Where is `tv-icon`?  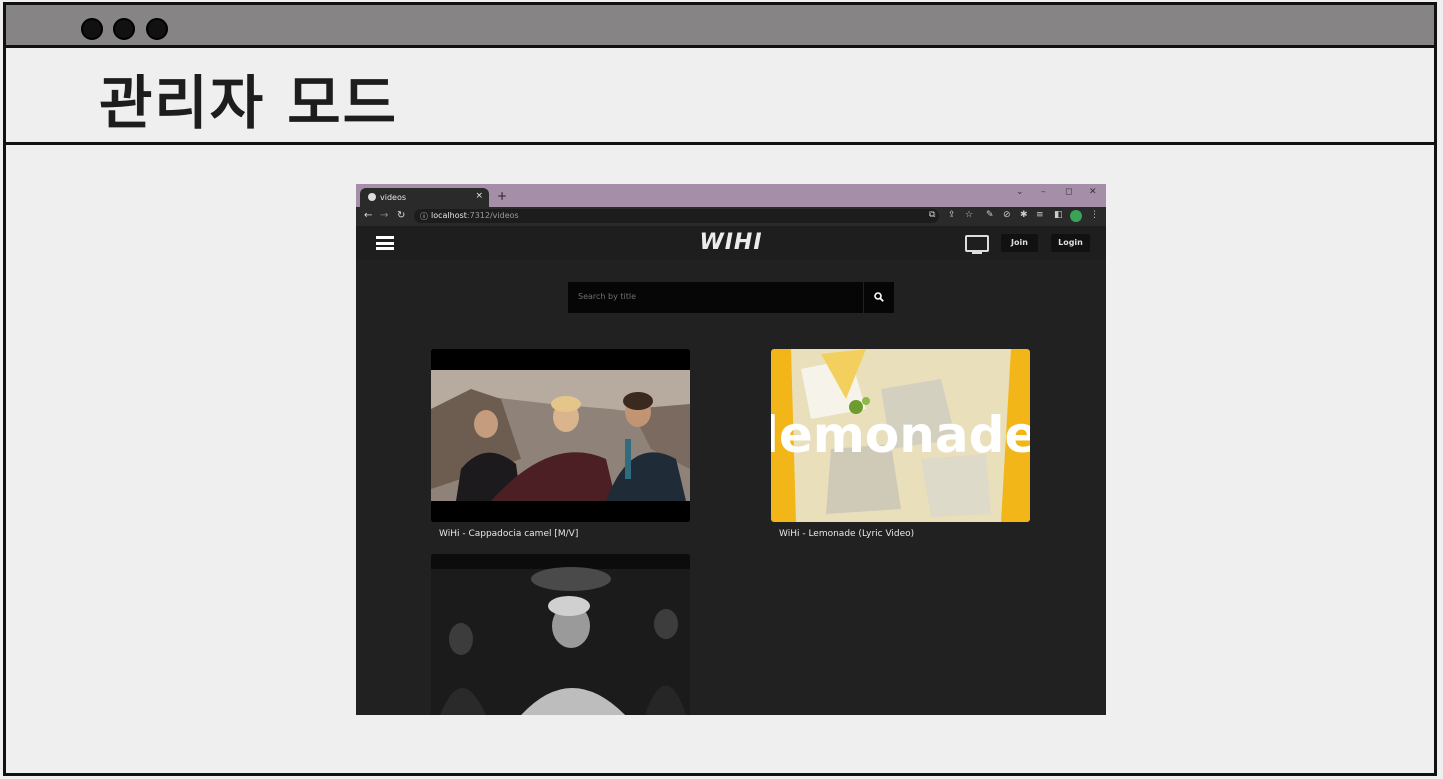
tv-icon is located at coordinates (977, 244).